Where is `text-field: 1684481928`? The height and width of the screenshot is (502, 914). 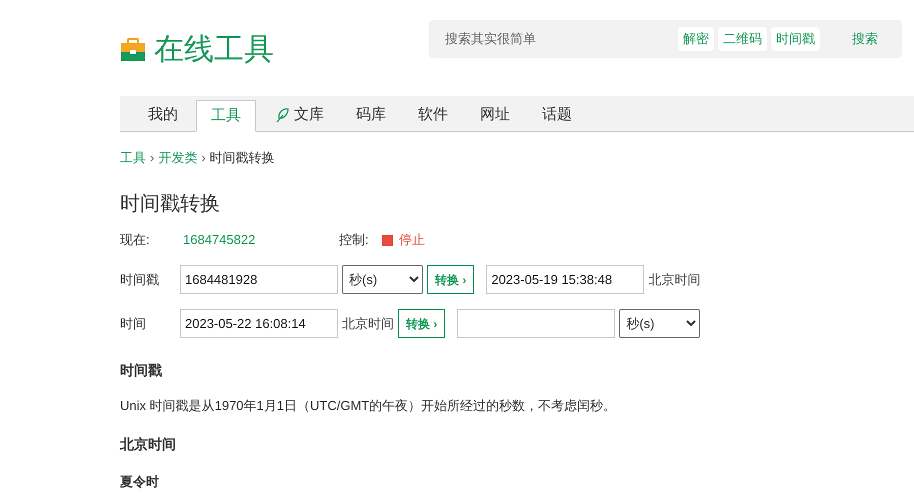 text-field: 1684481928 is located at coordinates (259, 279).